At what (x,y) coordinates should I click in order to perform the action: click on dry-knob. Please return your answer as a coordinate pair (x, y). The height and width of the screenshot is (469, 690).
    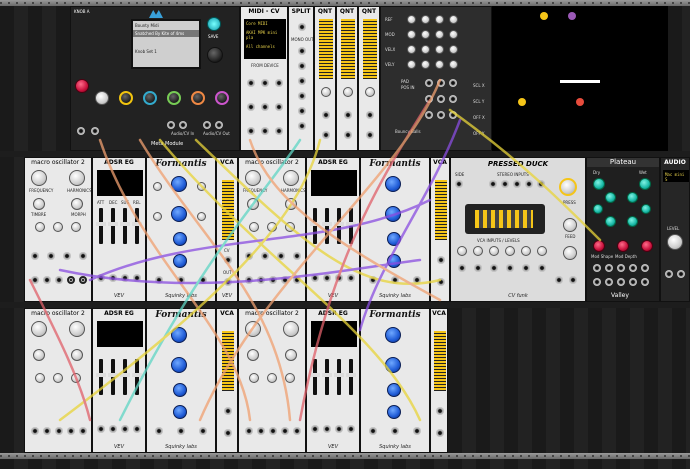
    Looking at the image, I should click on (599, 184).